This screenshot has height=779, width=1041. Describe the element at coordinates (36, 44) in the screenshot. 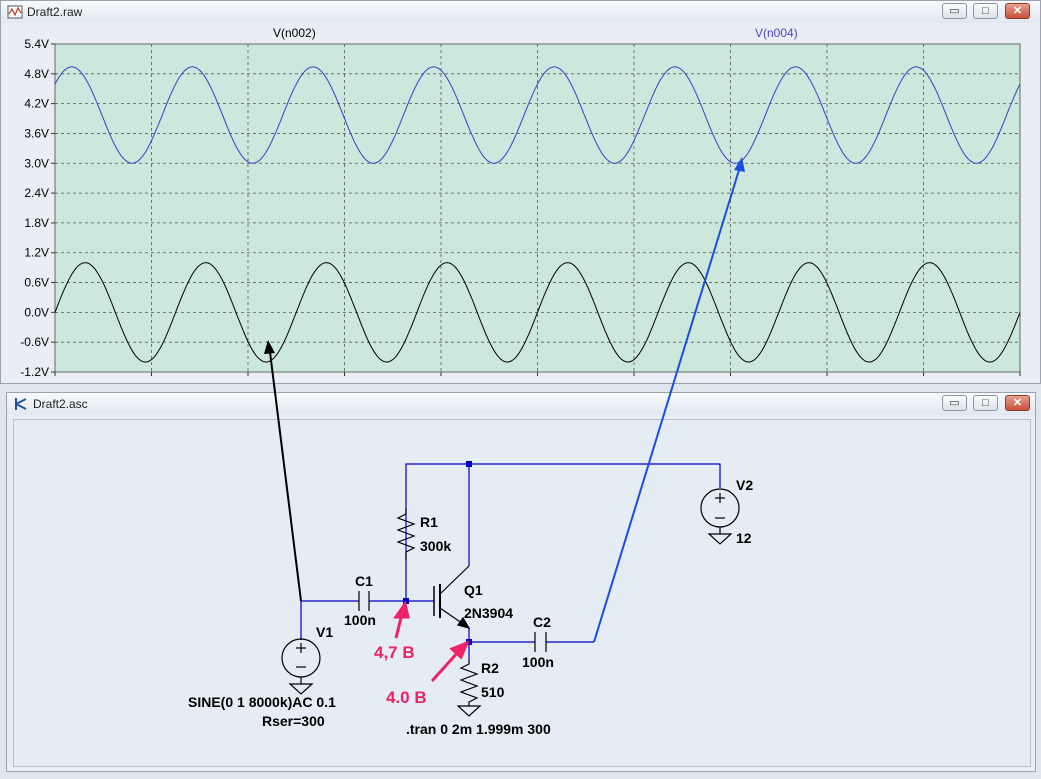

I see `y-tick-label: 5.4V` at that location.